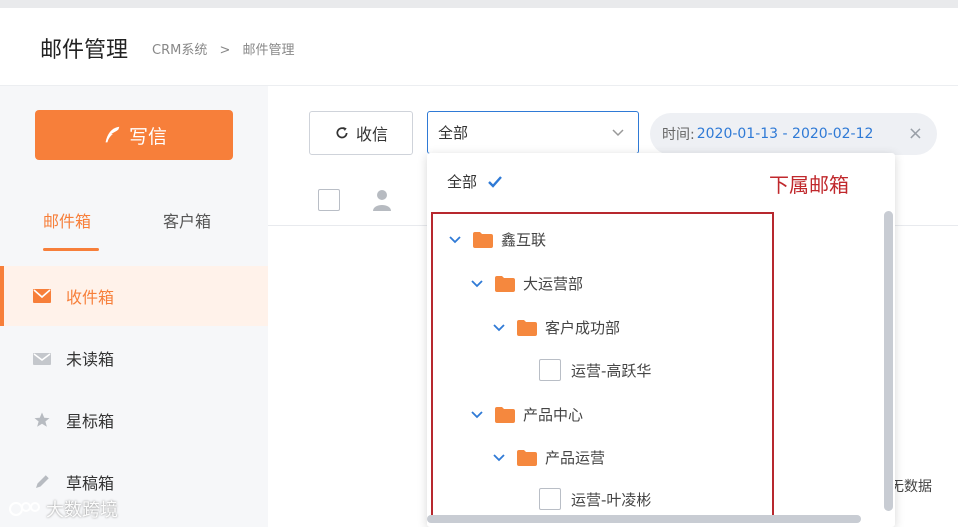  I want to click on option-all: 全部, so click(475, 181).